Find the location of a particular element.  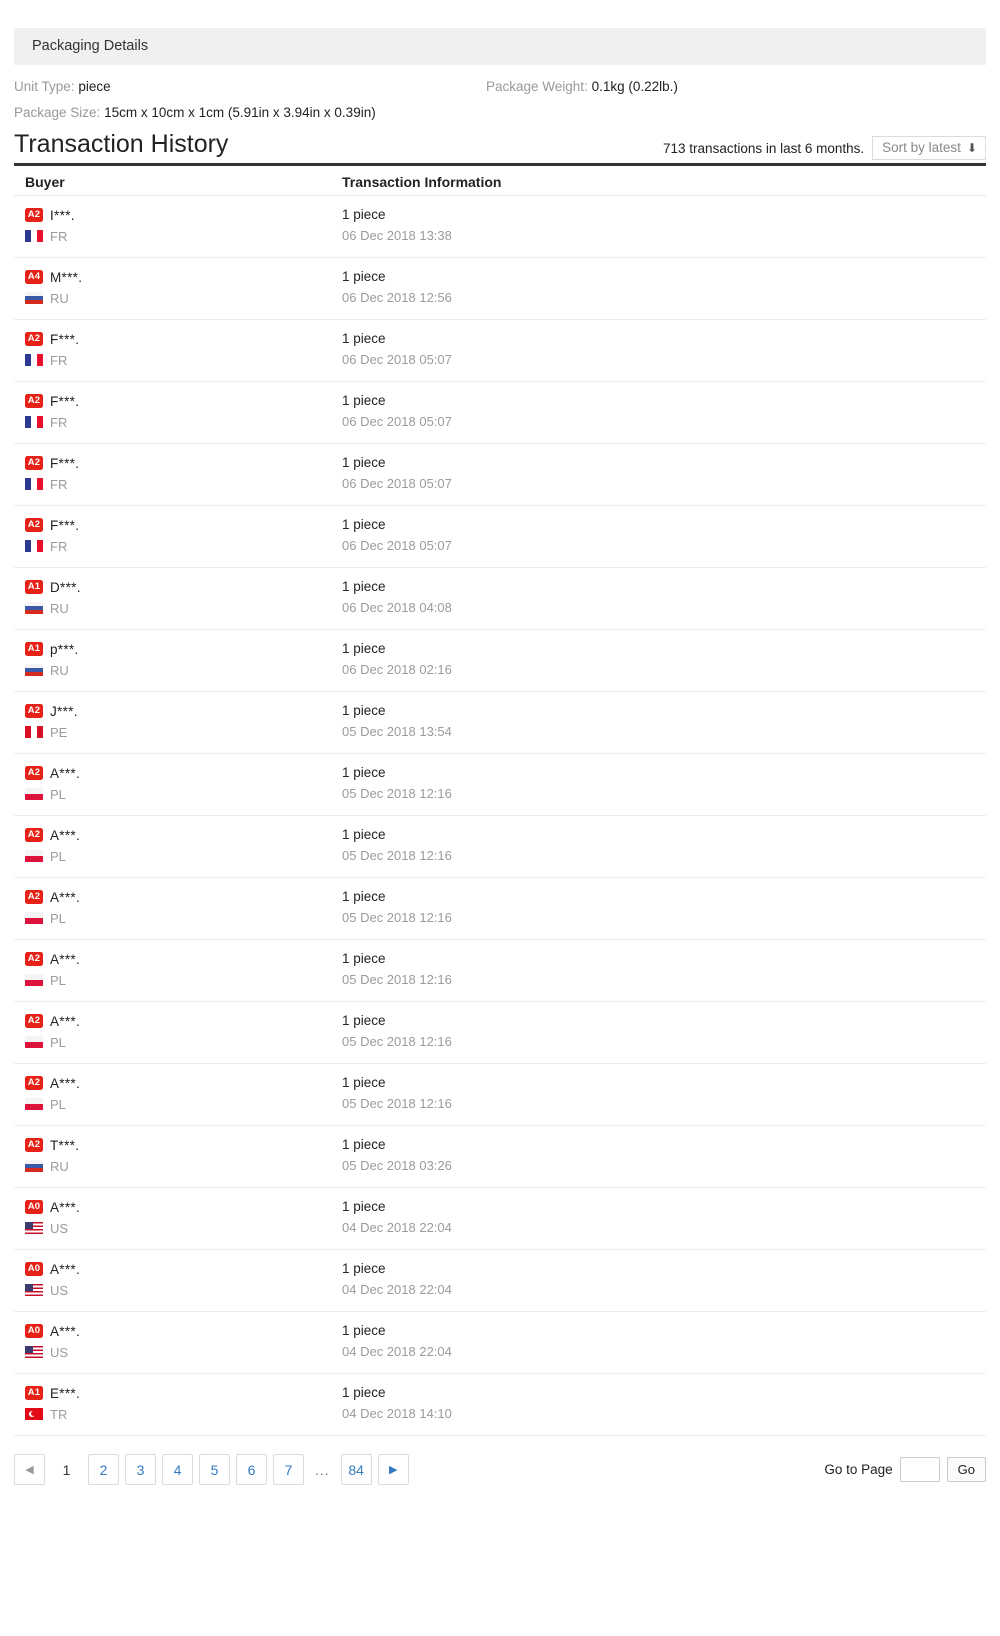

transaction-count: 713 transactions in last 6 months. is located at coordinates (764, 148).